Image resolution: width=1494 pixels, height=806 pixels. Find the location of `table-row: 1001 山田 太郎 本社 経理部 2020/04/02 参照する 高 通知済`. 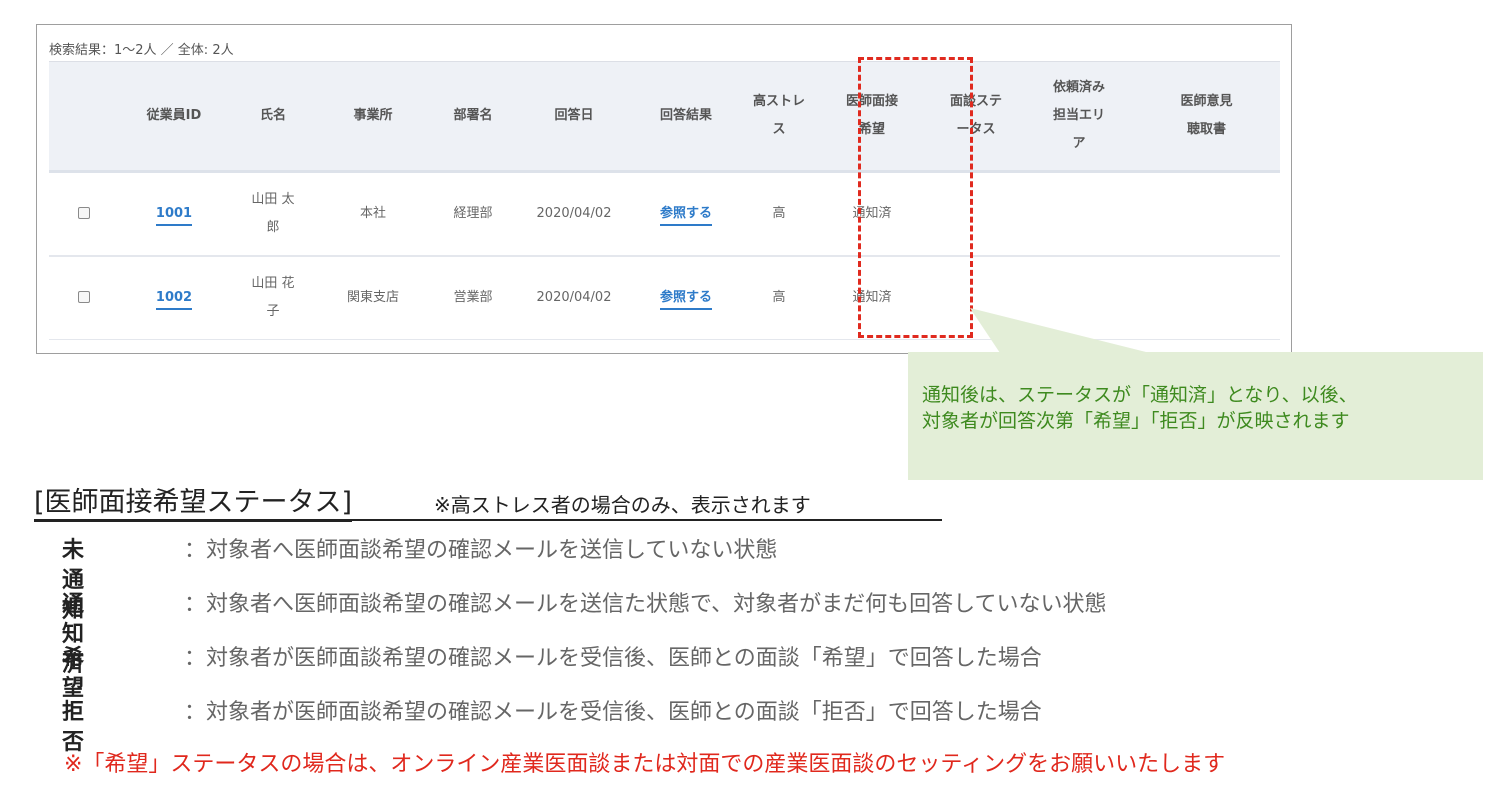

table-row: 1001 山田 太郎 本社 経理部 2020/04/02 参照する 高 通知済 is located at coordinates (664, 214).